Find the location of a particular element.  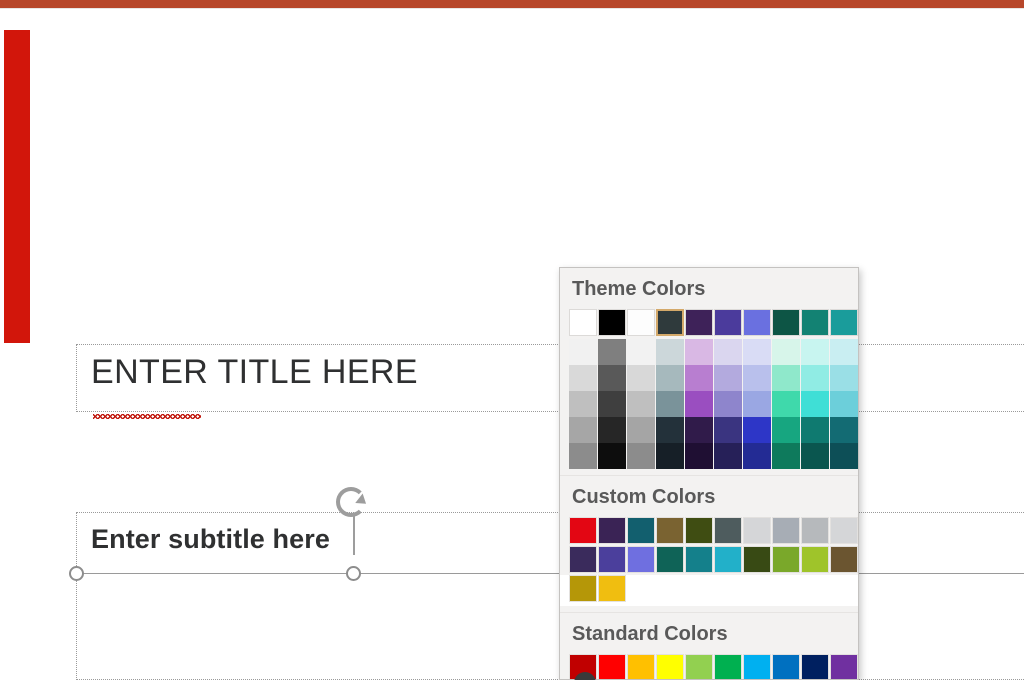

standard-colors-header: Standard Colors is located at coordinates (650, 634).